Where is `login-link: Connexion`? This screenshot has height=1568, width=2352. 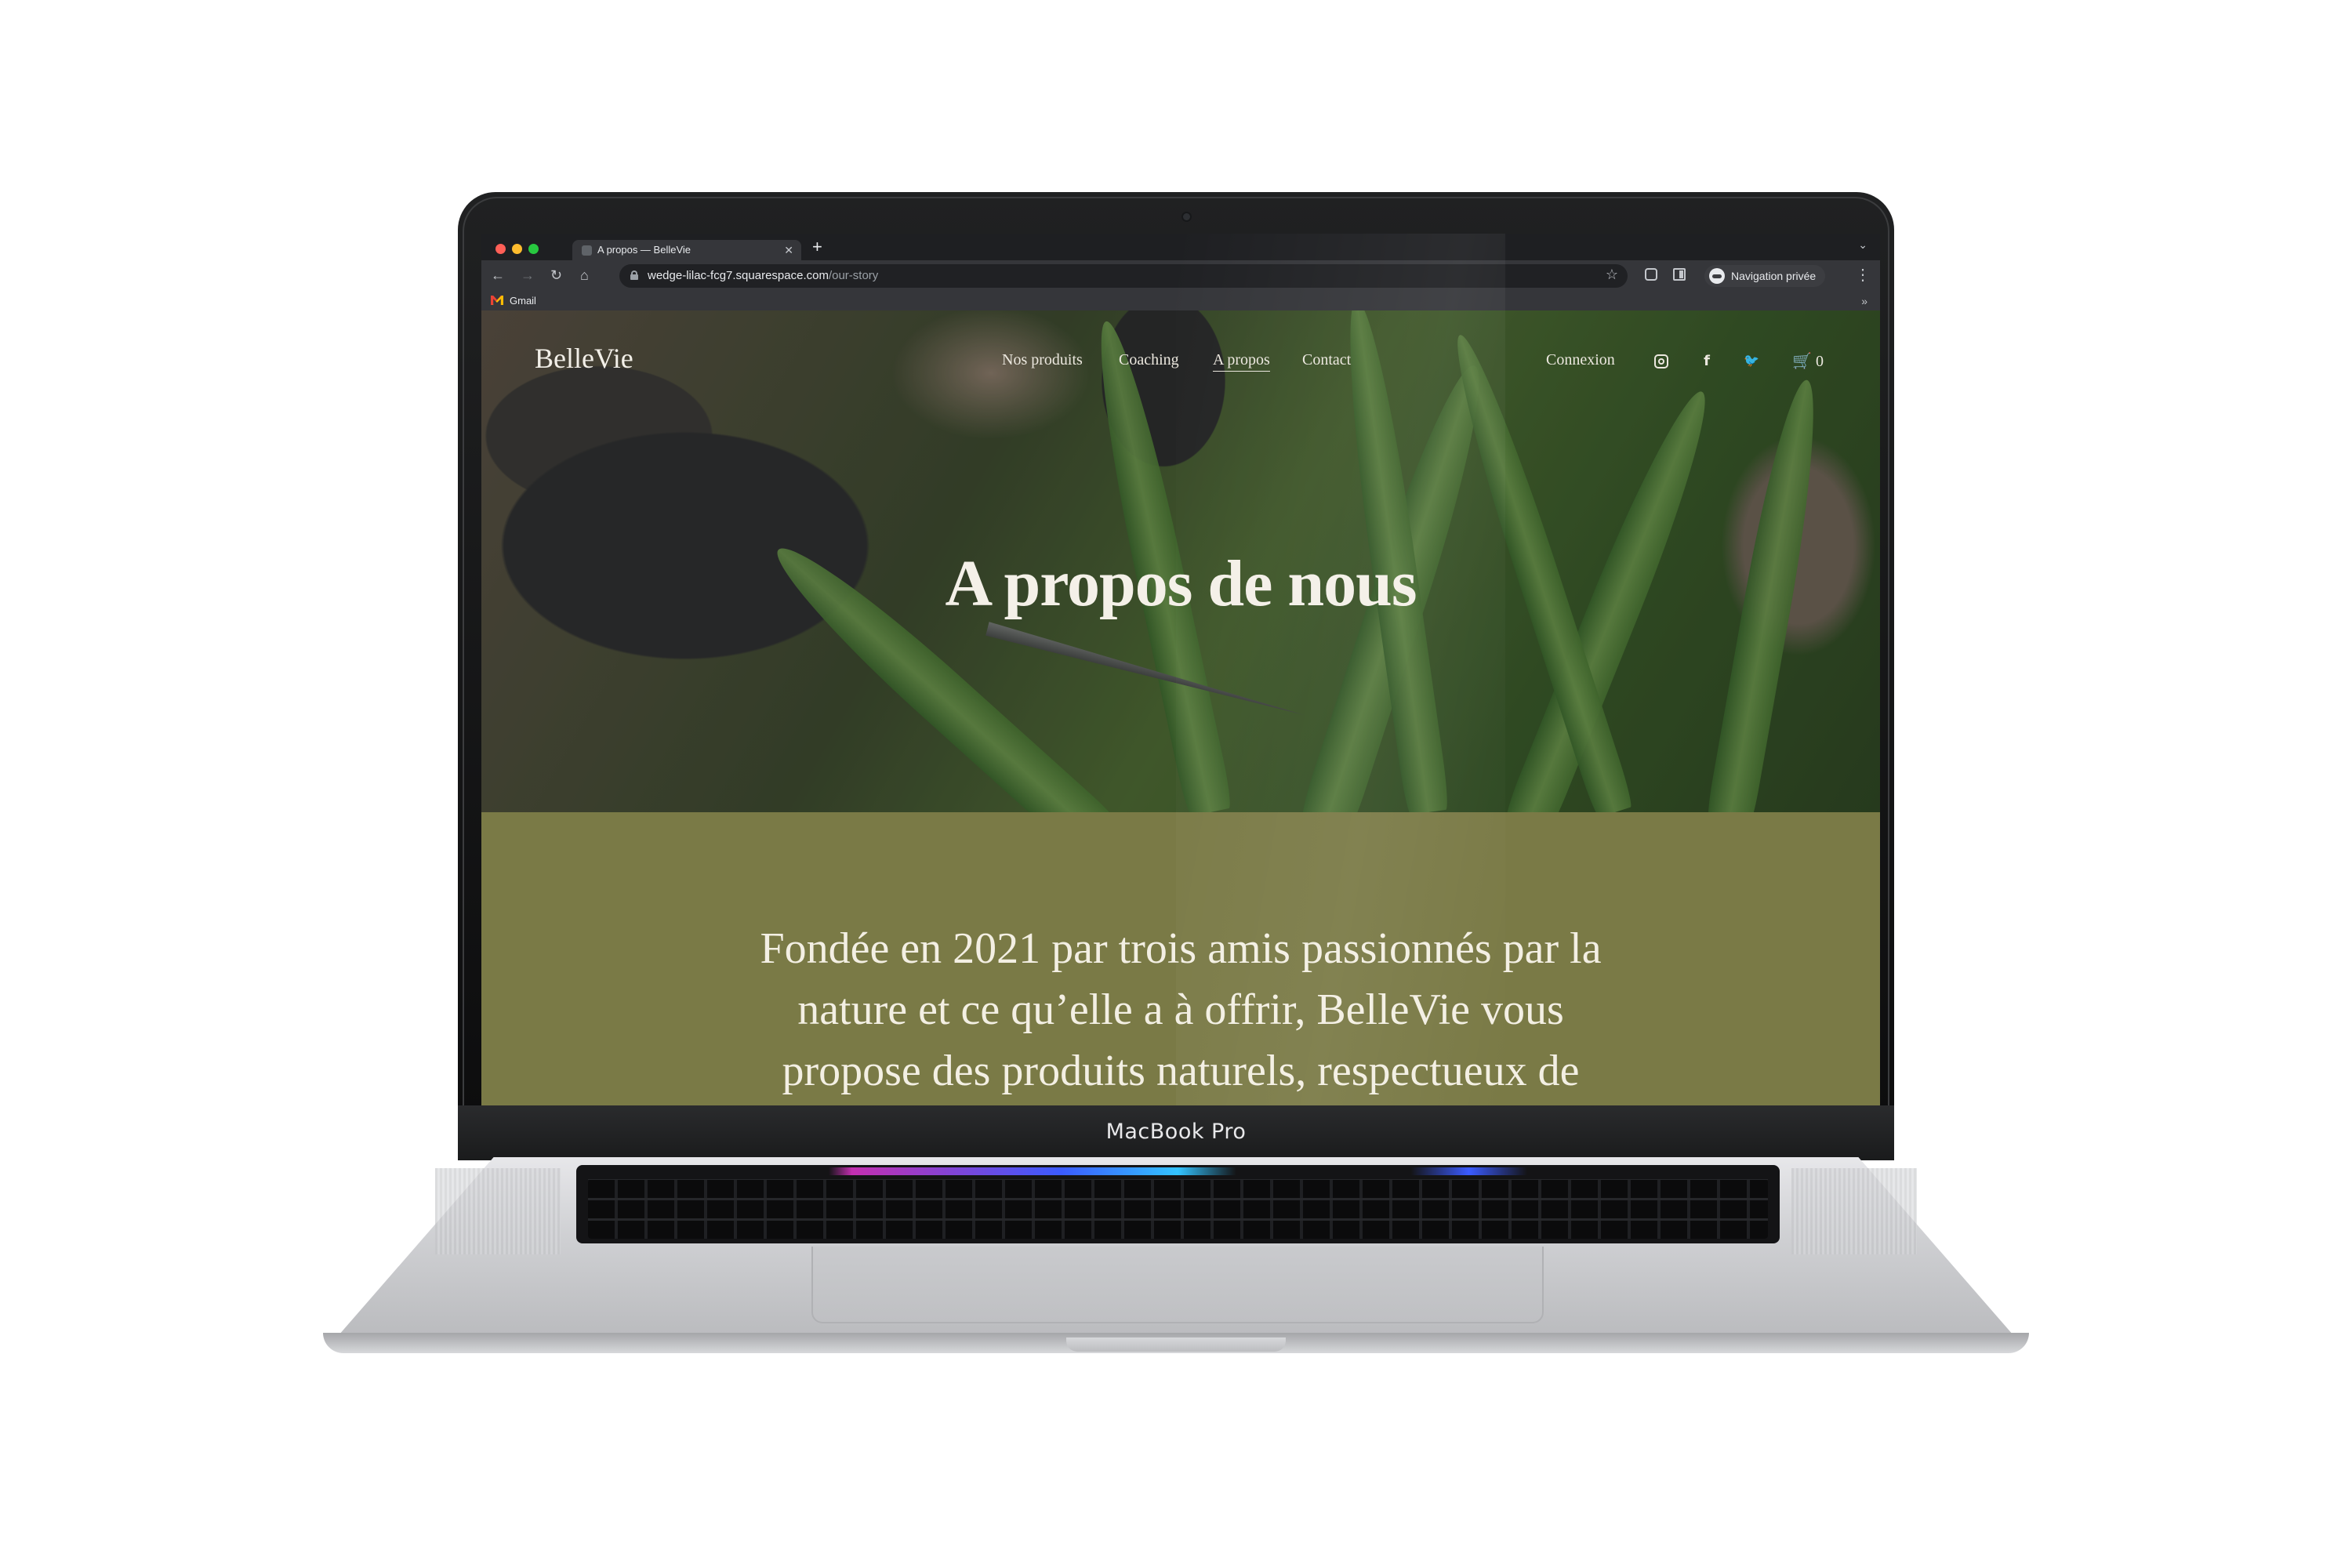 login-link: Connexion is located at coordinates (1581, 360).